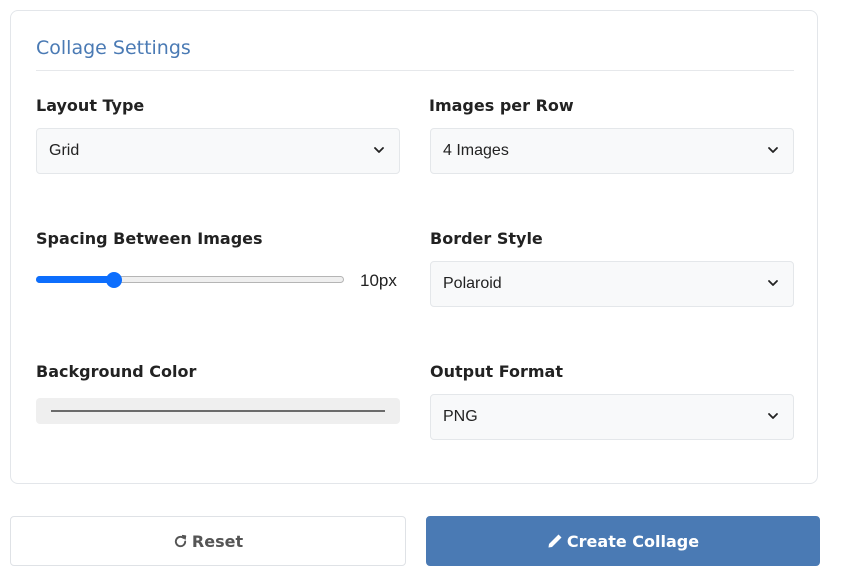 This screenshot has width=842, height=579. I want to click on reset-button: Reset, so click(208, 541).